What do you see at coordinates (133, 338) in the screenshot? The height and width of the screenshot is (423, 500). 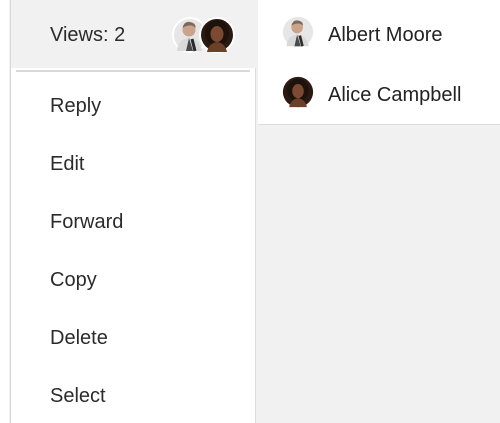 I see `menu-item-delete: Delete` at bounding box center [133, 338].